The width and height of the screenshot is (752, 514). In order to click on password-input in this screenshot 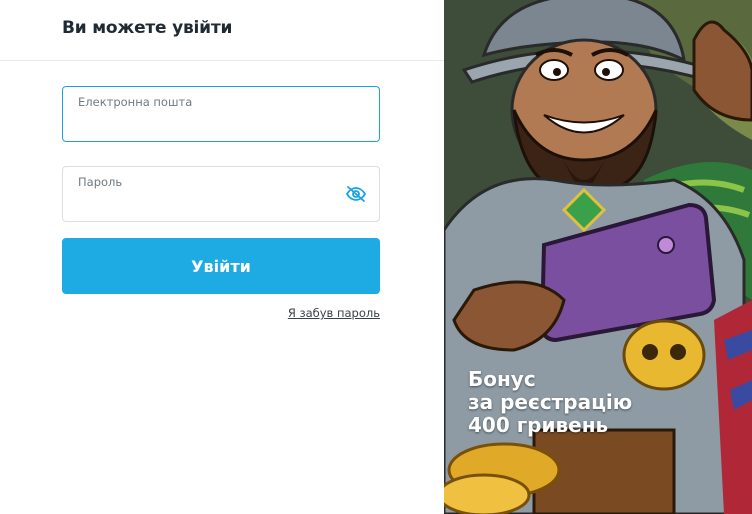, I will do `click(203, 203)`.